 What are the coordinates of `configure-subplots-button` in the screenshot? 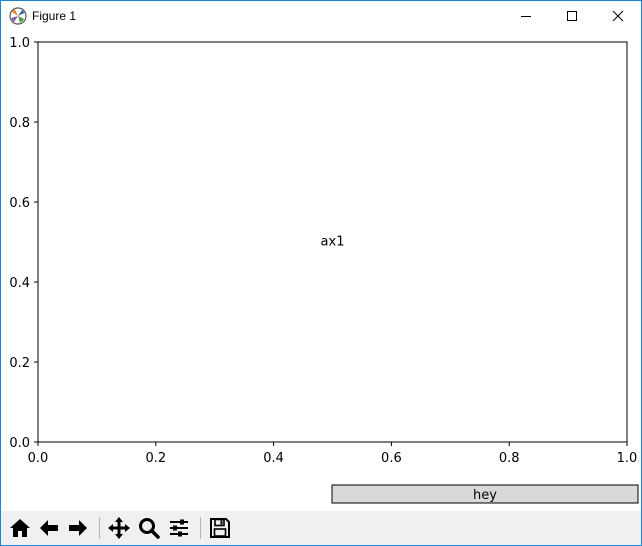 It's located at (179, 528).